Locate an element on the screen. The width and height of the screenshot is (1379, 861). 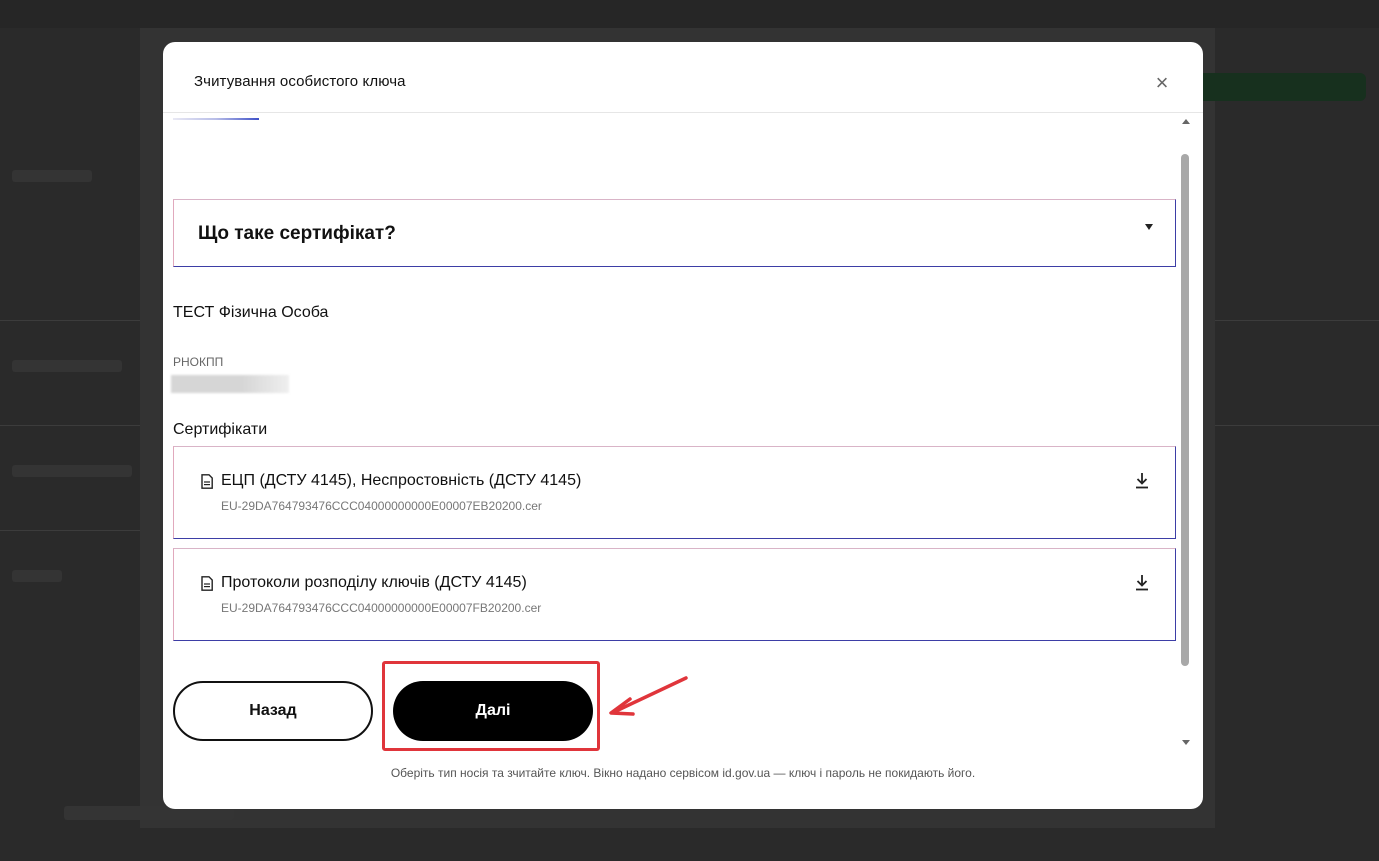
scroll-down-arrow-icon is located at coordinates (1186, 742).